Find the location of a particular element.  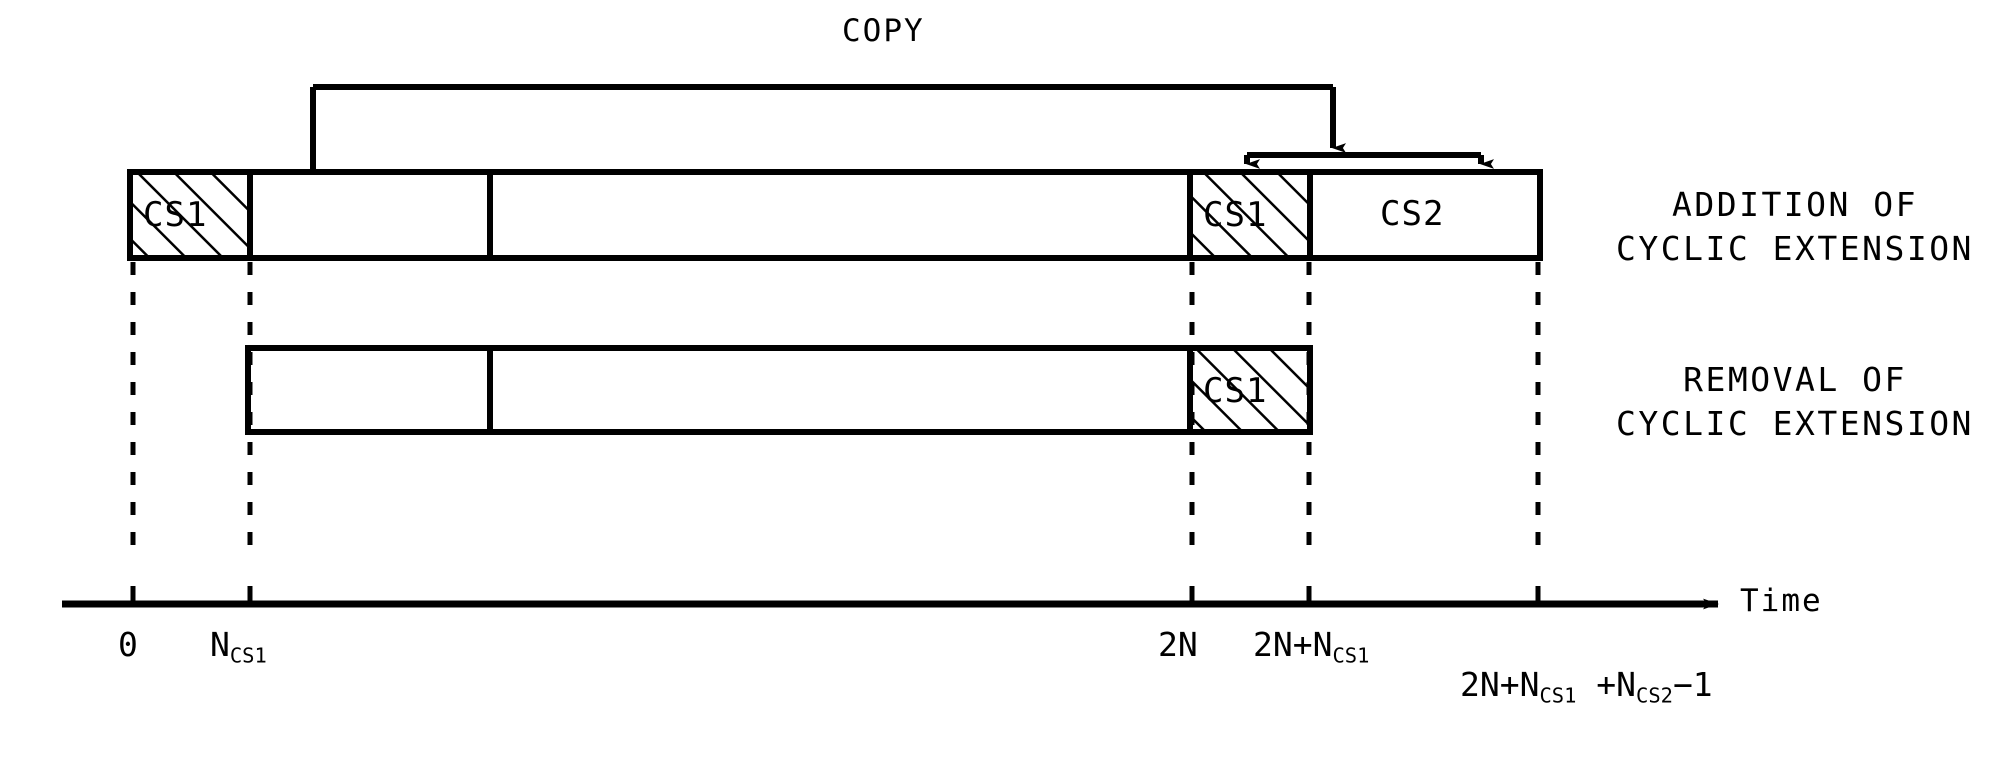

top-bar-outline is located at coordinates (835, 215).